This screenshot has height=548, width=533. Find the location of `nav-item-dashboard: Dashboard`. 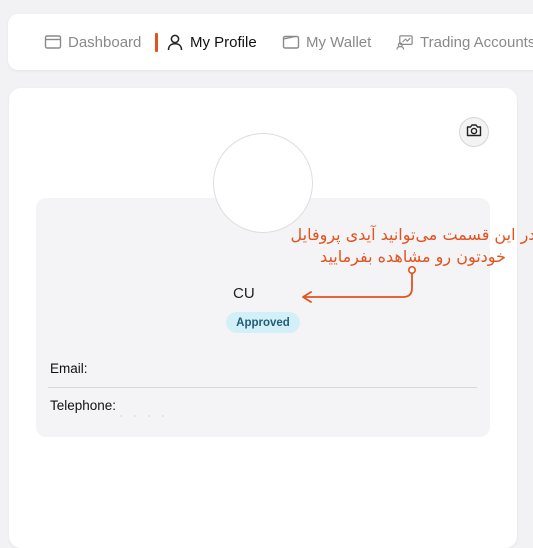

nav-item-dashboard: Dashboard is located at coordinates (92, 42).